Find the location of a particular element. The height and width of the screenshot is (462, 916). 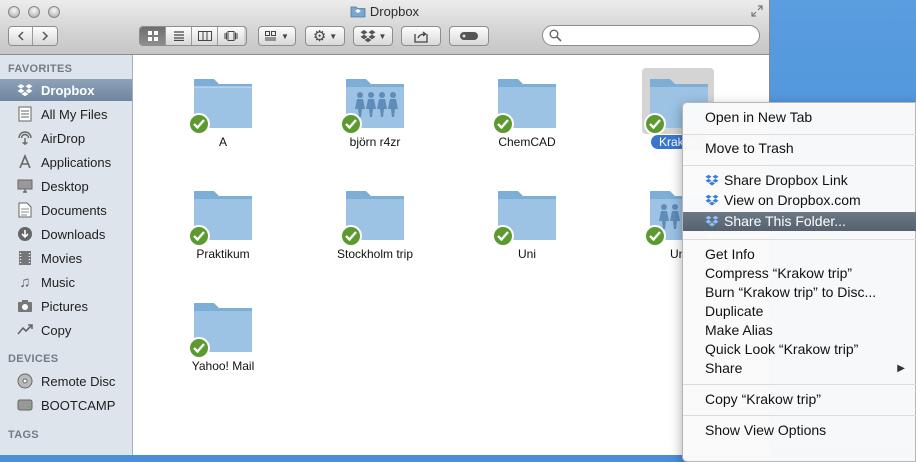

folder-item-yahoo-mail: Yahoo! Mail is located at coordinates (223, 335).